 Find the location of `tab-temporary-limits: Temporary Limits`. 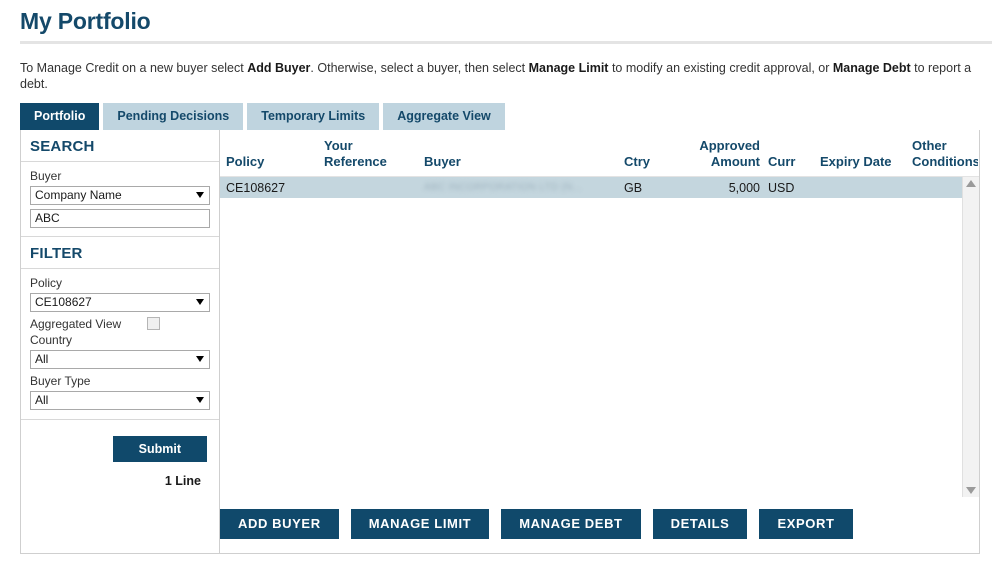

tab-temporary-limits: Temporary Limits is located at coordinates (313, 116).